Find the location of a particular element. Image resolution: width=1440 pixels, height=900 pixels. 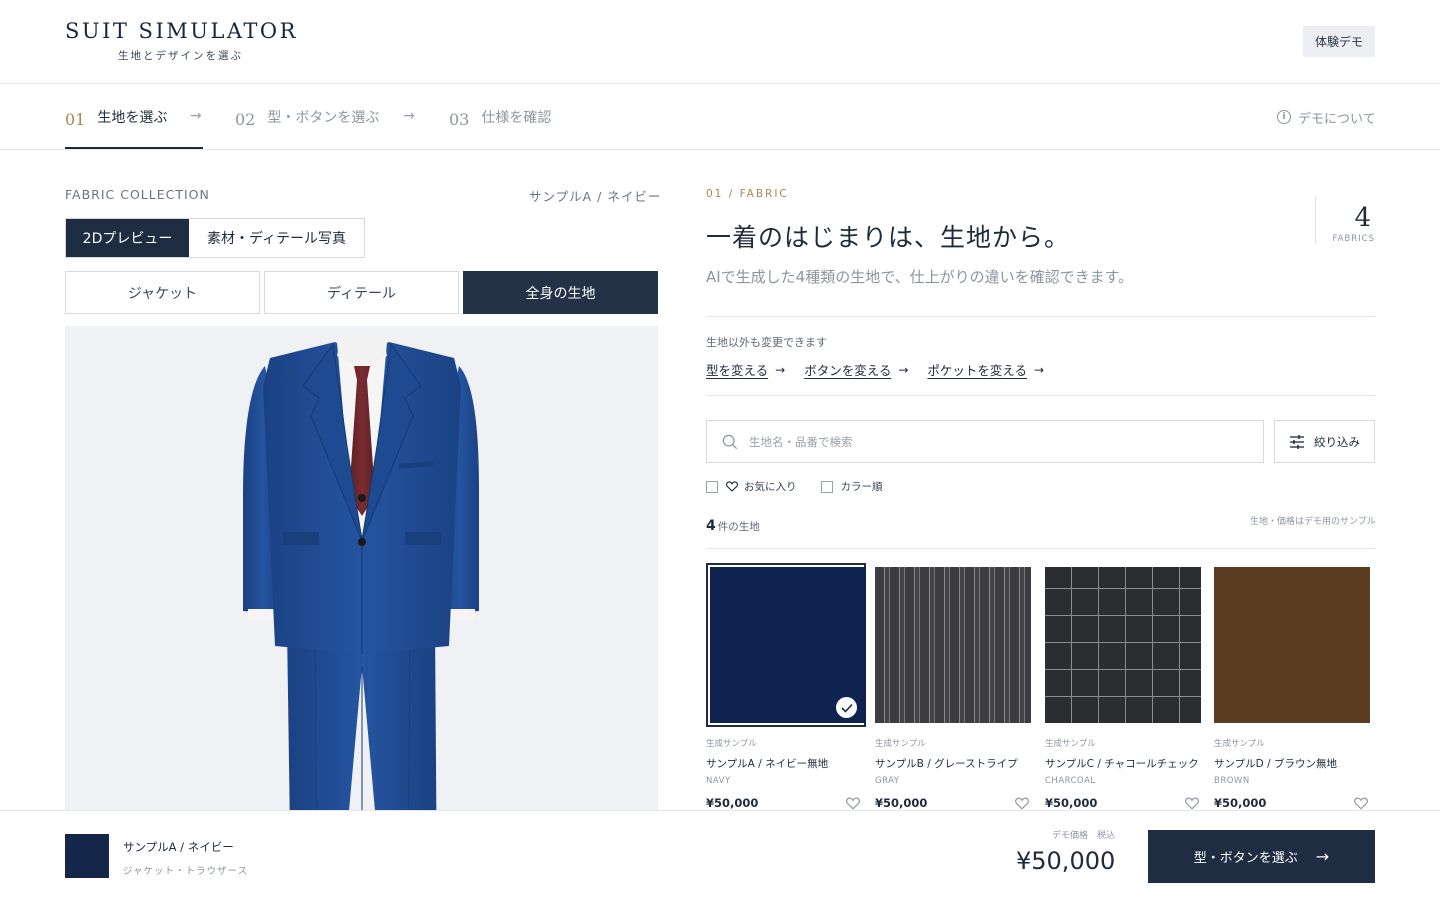

step-number: 02 is located at coordinates (245, 119).